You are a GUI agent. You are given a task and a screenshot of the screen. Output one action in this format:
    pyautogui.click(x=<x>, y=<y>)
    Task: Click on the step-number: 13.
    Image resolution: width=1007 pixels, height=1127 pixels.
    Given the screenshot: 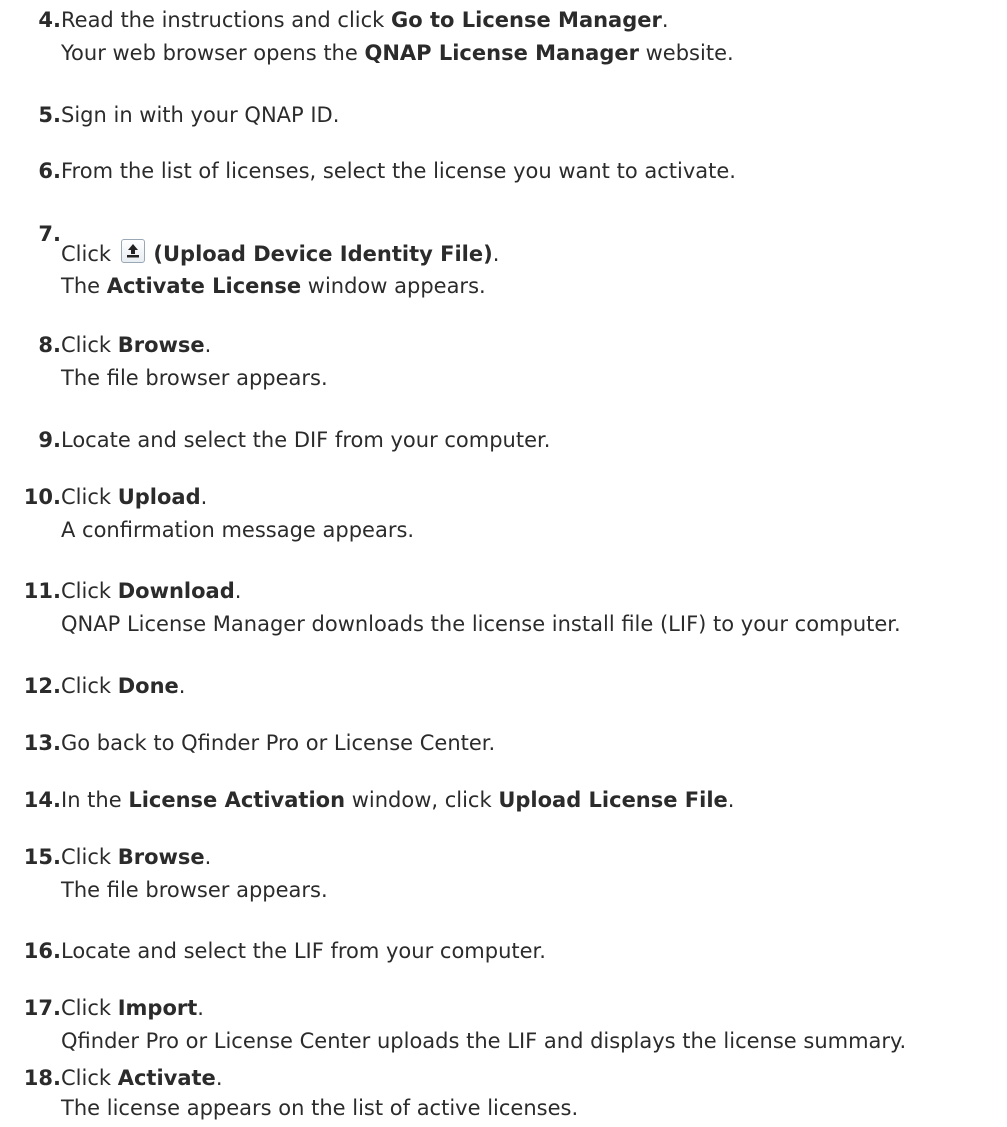 What is the action you would take?
    pyautogui.click(x=42, y=743)
    